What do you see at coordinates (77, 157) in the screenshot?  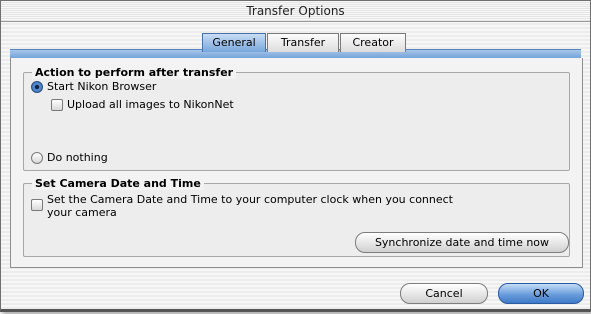 I see `do-nothing-label: Do nothing` at bounding box center [77, 157].